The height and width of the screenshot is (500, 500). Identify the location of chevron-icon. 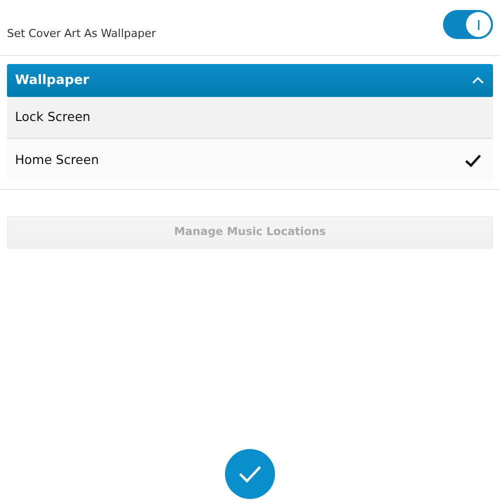
(478, 80).